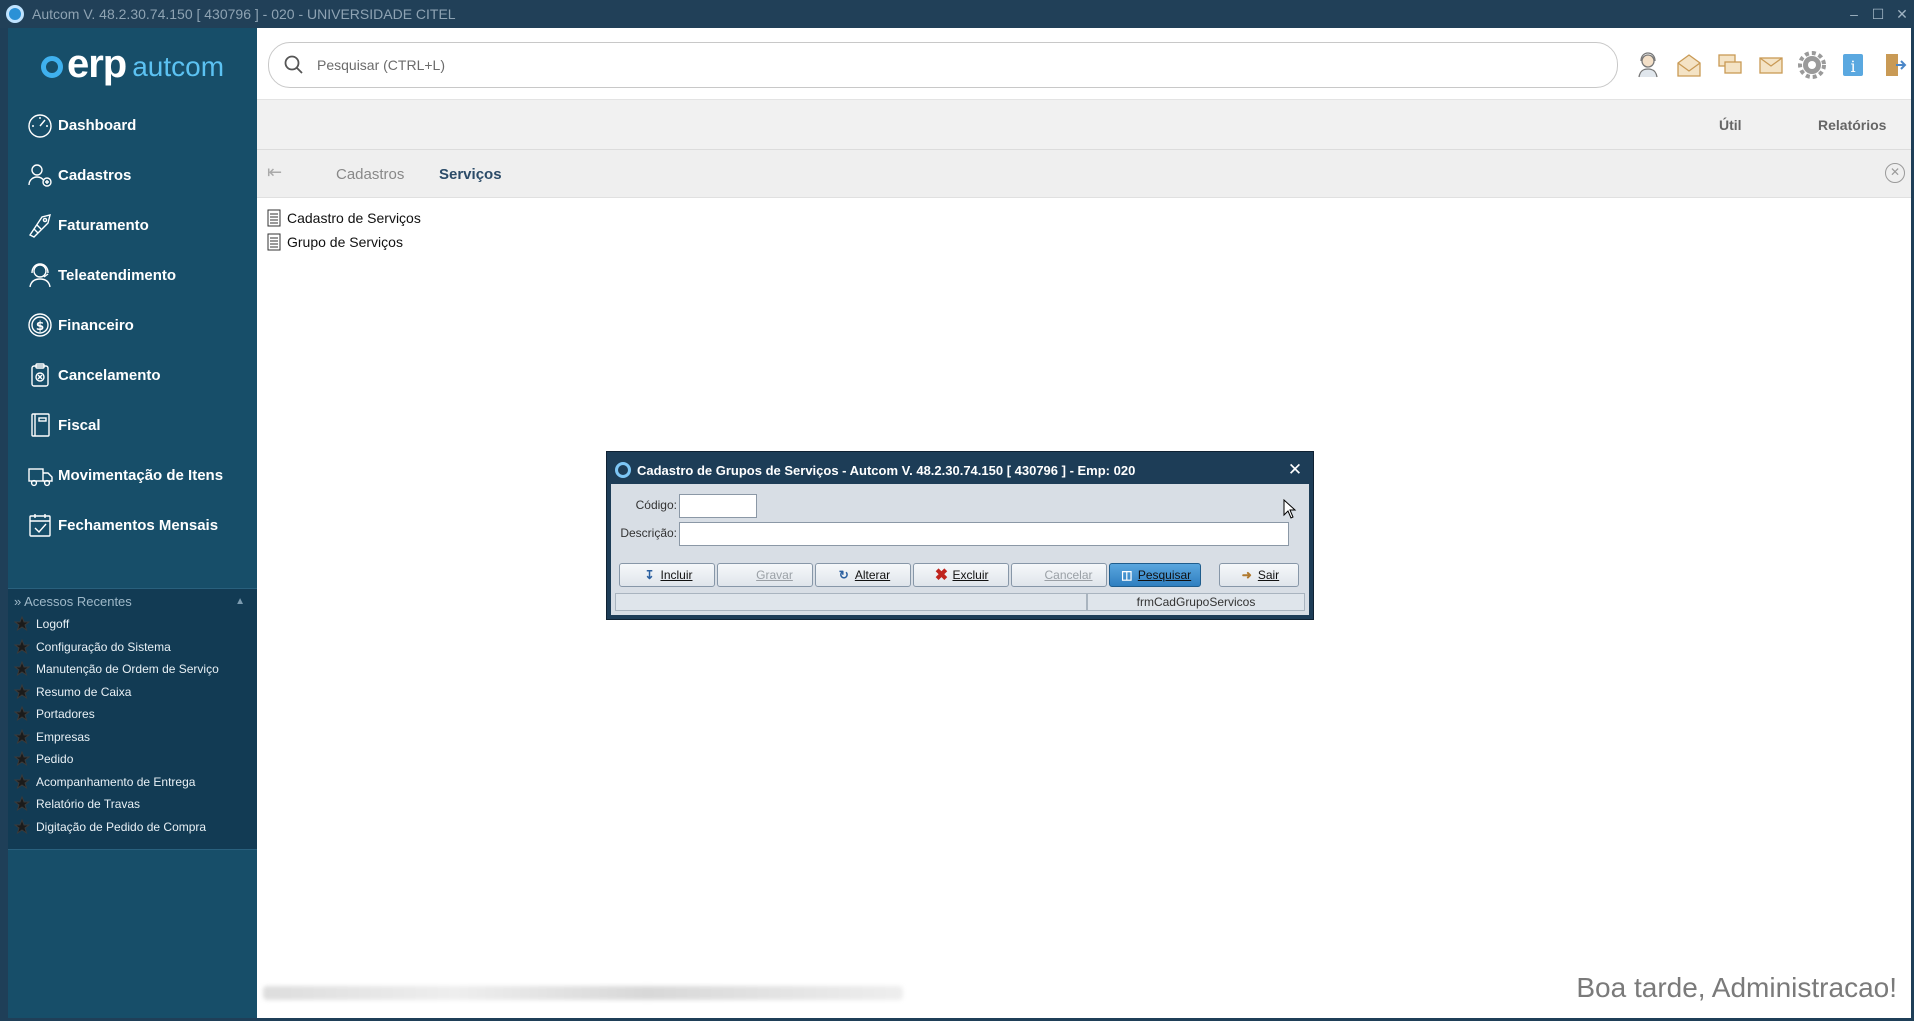 This screenshot has height=1021, width=1914. Describe the element at coordinates (141, 475) in the screenshot. I see `menu-label: Movimentação de Itens` at that location.